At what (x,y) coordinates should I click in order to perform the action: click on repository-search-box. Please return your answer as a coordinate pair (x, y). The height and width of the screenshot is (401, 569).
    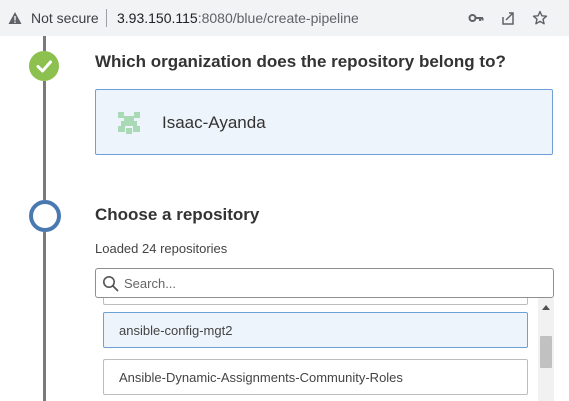
    Looking at the image, I should click on (324, 283).